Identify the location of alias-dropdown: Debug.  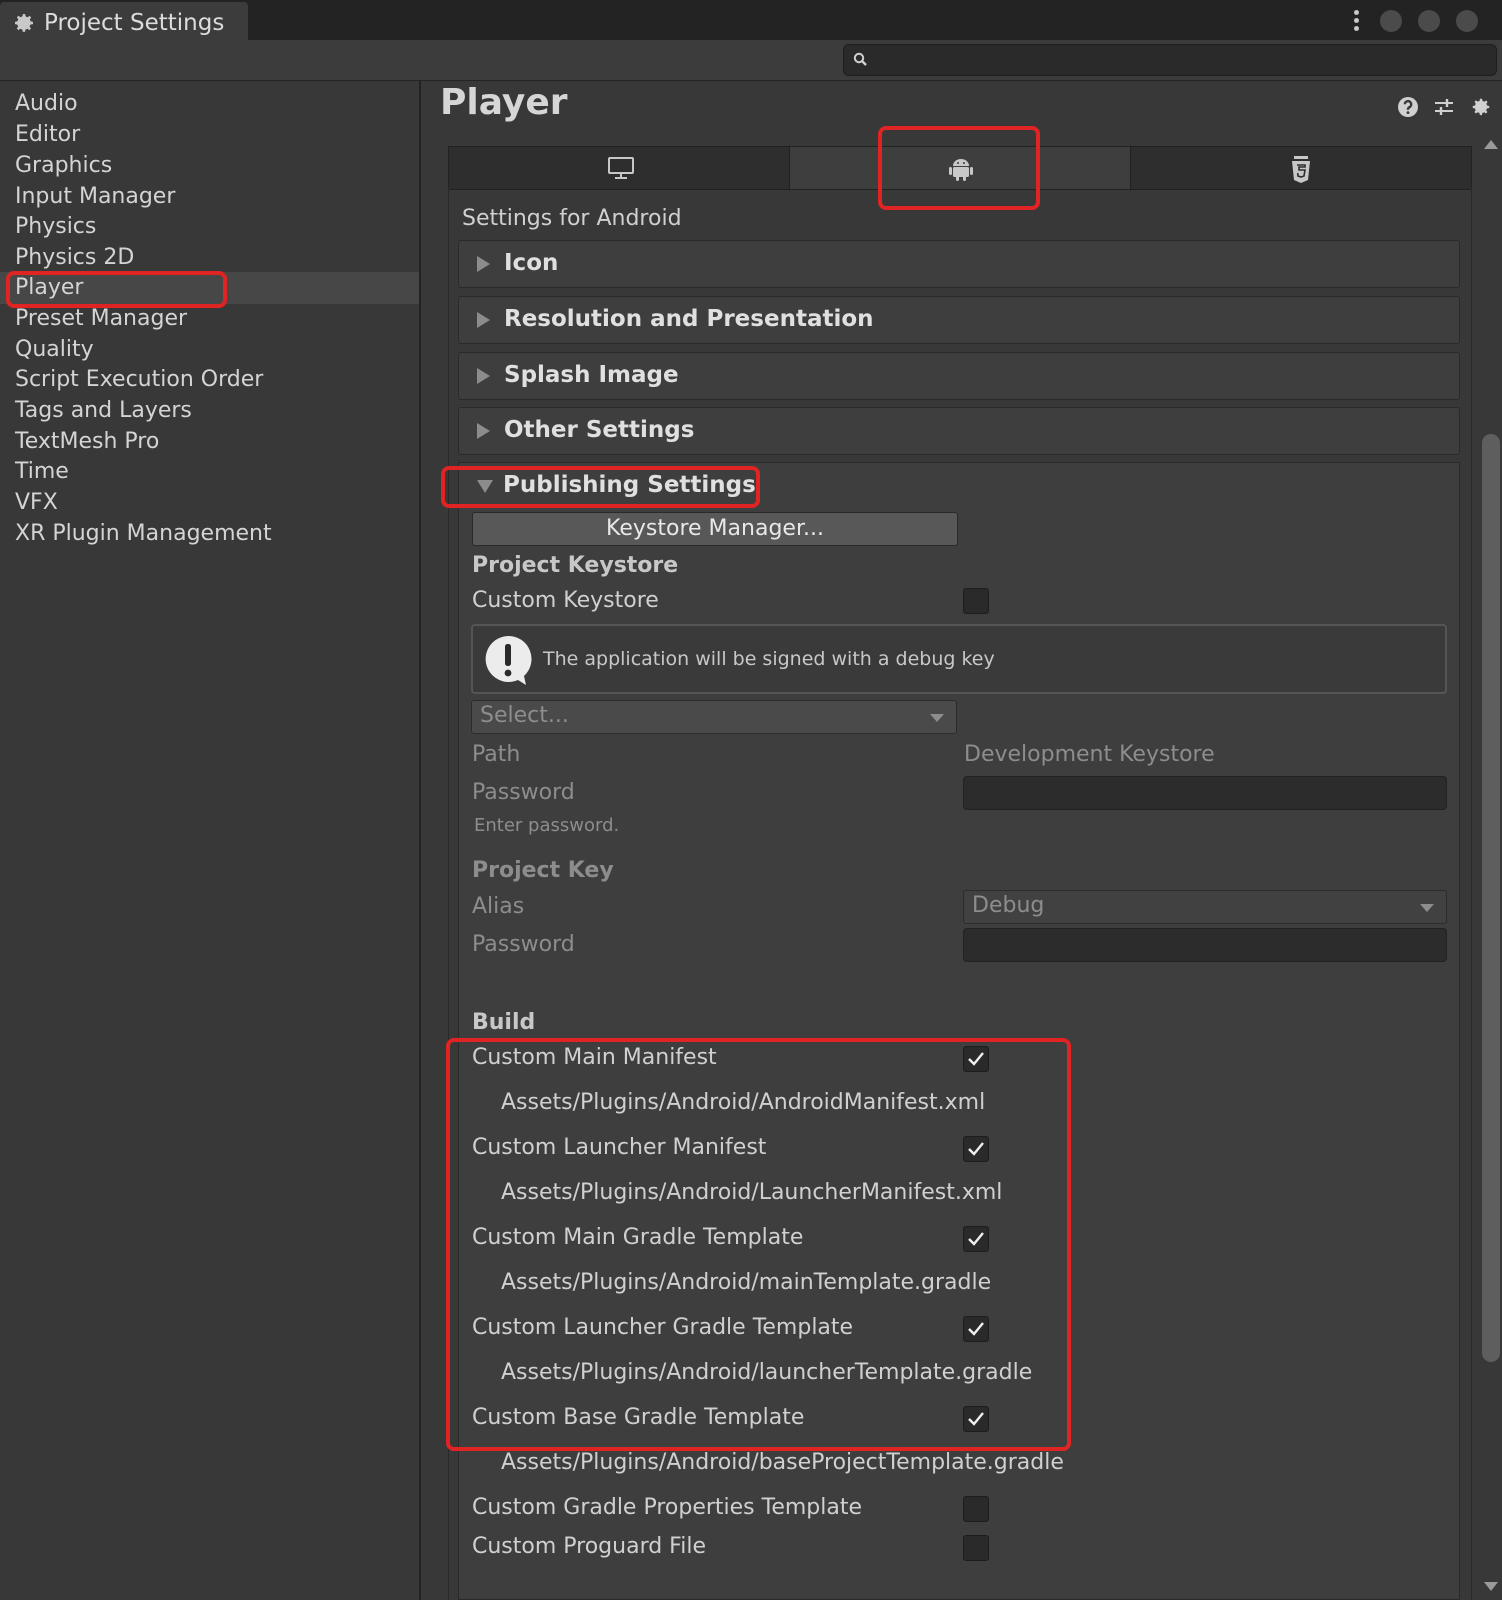
(1205, 907).